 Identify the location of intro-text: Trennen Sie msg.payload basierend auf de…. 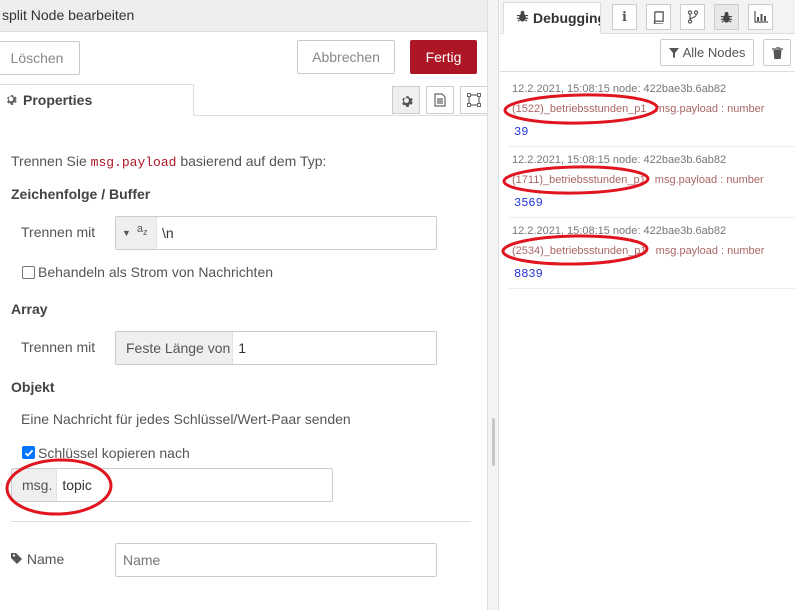
(168, 161).